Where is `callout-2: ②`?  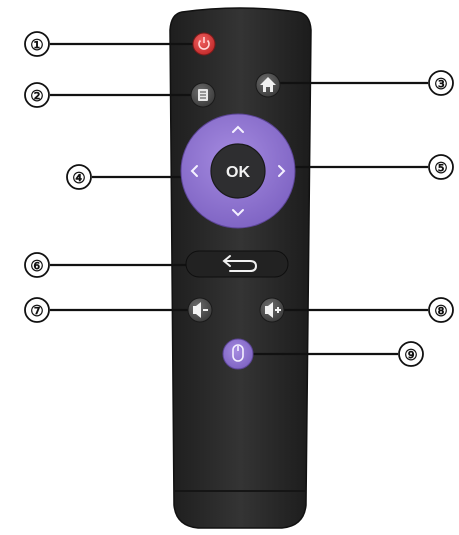
callout-2: ② is located at coordinates (37, 95).